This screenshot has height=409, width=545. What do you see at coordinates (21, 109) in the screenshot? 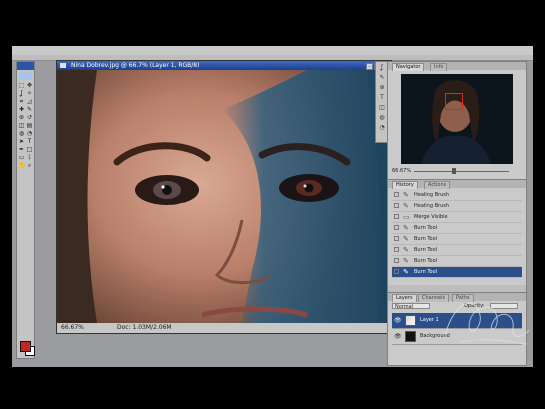
I see `healing-brush-icon: ✚` at bounding box center [21, 109].